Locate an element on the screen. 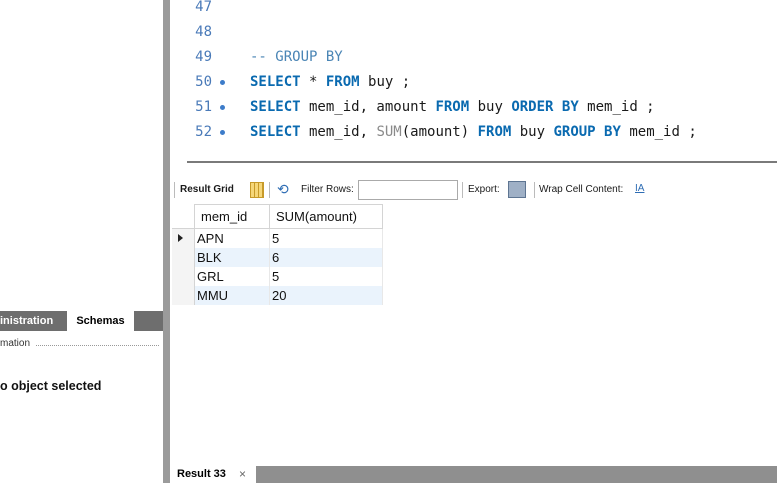  current-row-arrow-icon is located at coordinates (180, 238).